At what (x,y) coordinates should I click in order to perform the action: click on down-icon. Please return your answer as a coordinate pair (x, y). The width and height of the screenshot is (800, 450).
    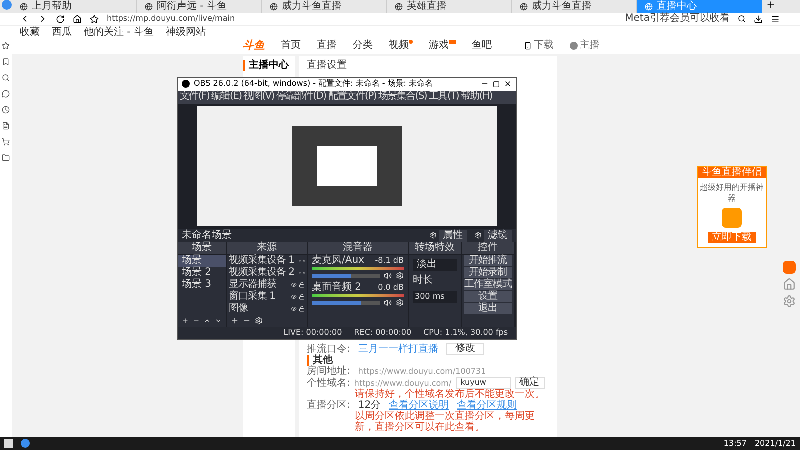
    Looking at the image, I should click on (218, 321).